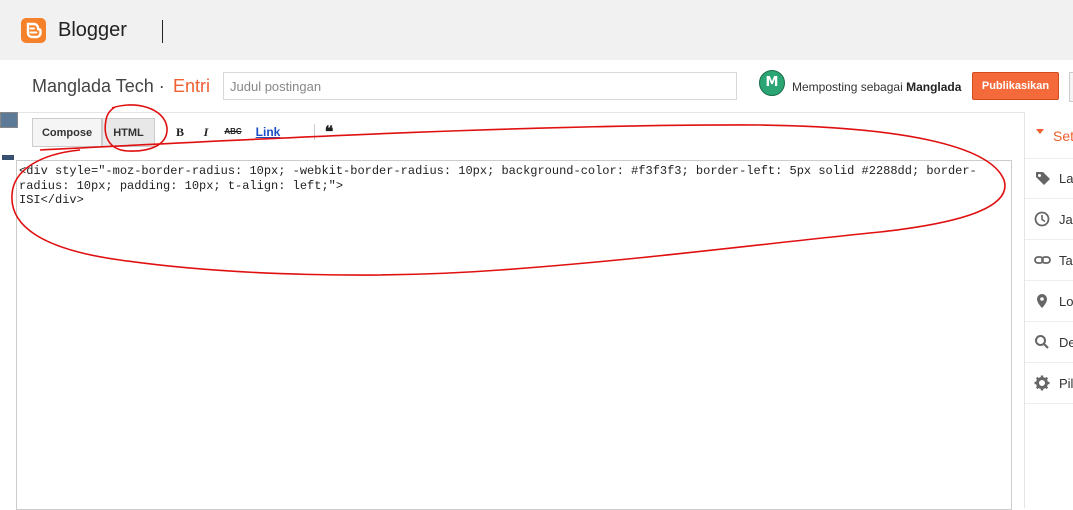 The height and width of the screenshot is (510, 1073). I want to click on post-settings-sidebar: Set La Ja Ta Lo De, so click(1048, 310).